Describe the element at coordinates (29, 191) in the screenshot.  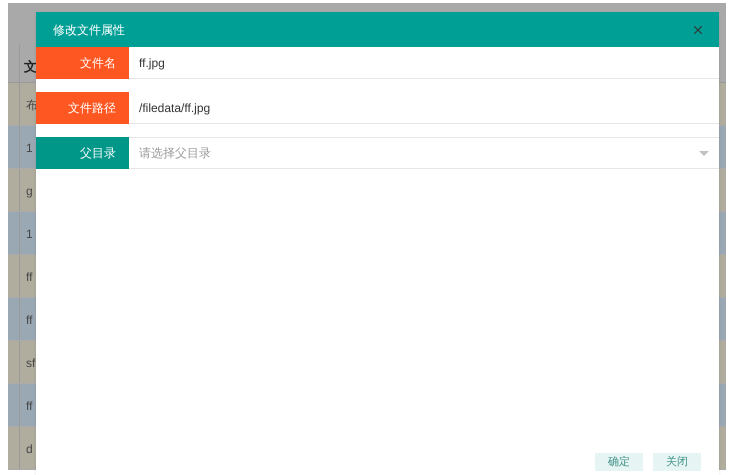
I see `table-cell-text: g` at that location.